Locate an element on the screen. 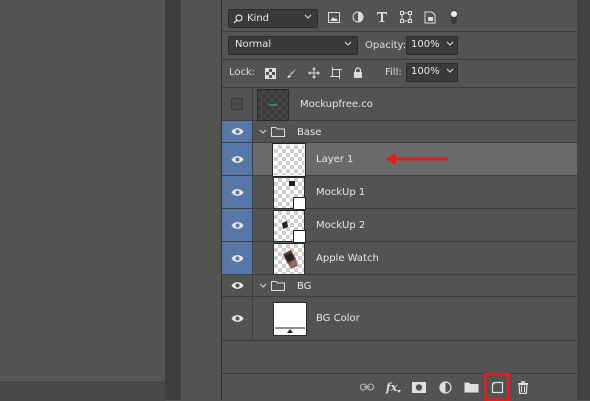 The image size is (590, 401). layer-name: BG Color is located at coordinates (338, 318).